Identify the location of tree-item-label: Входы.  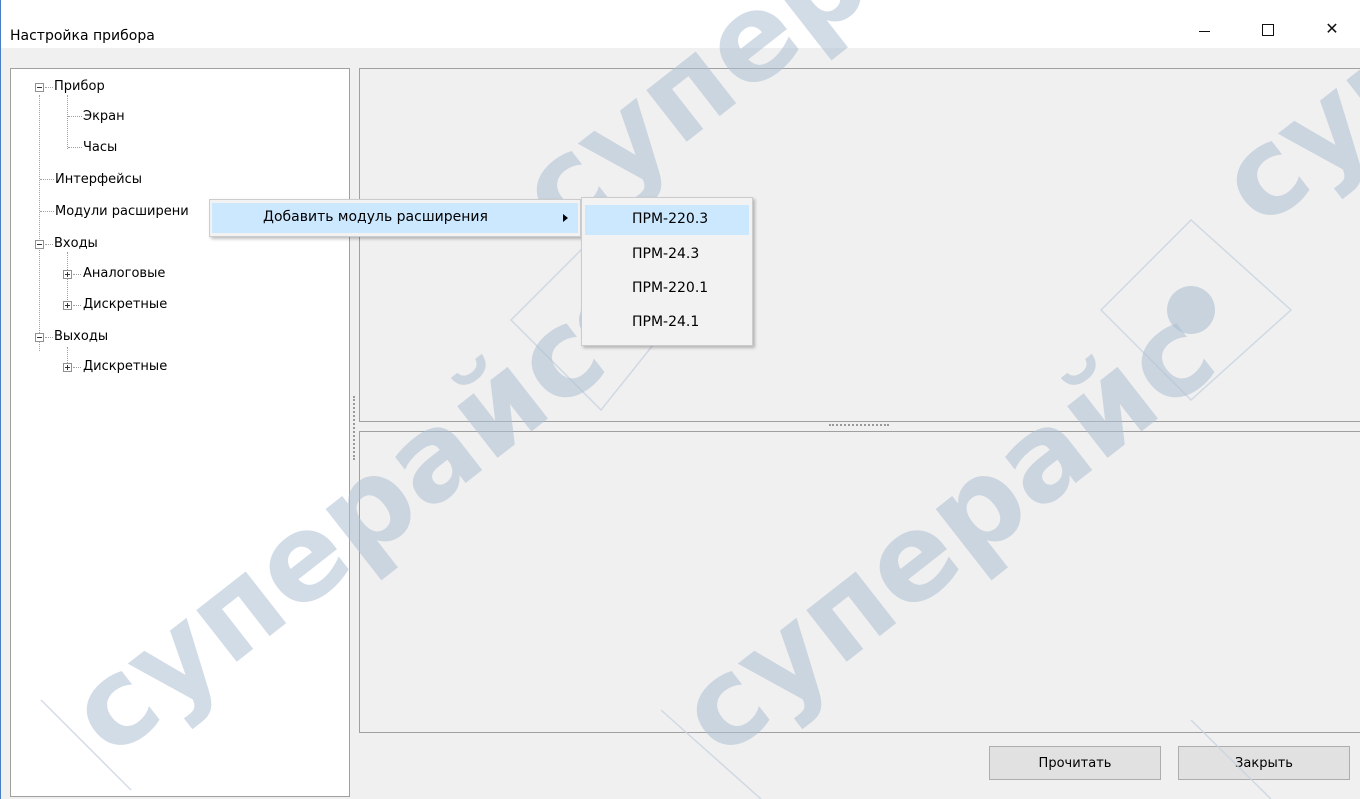
(76, 243).